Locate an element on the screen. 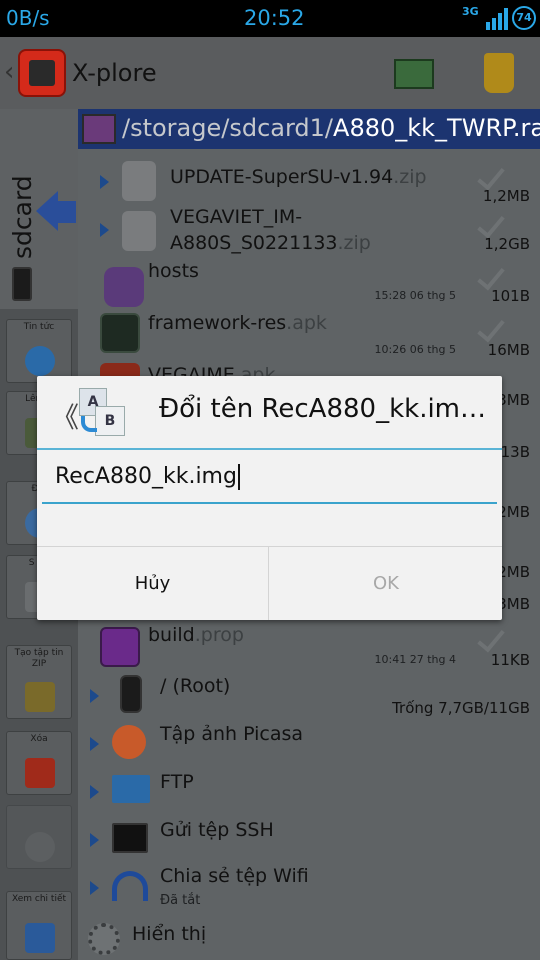 Image resolution: width=540 pixels, height=960 pixels. app-title: X-plore is located at coordinates (114, 73).